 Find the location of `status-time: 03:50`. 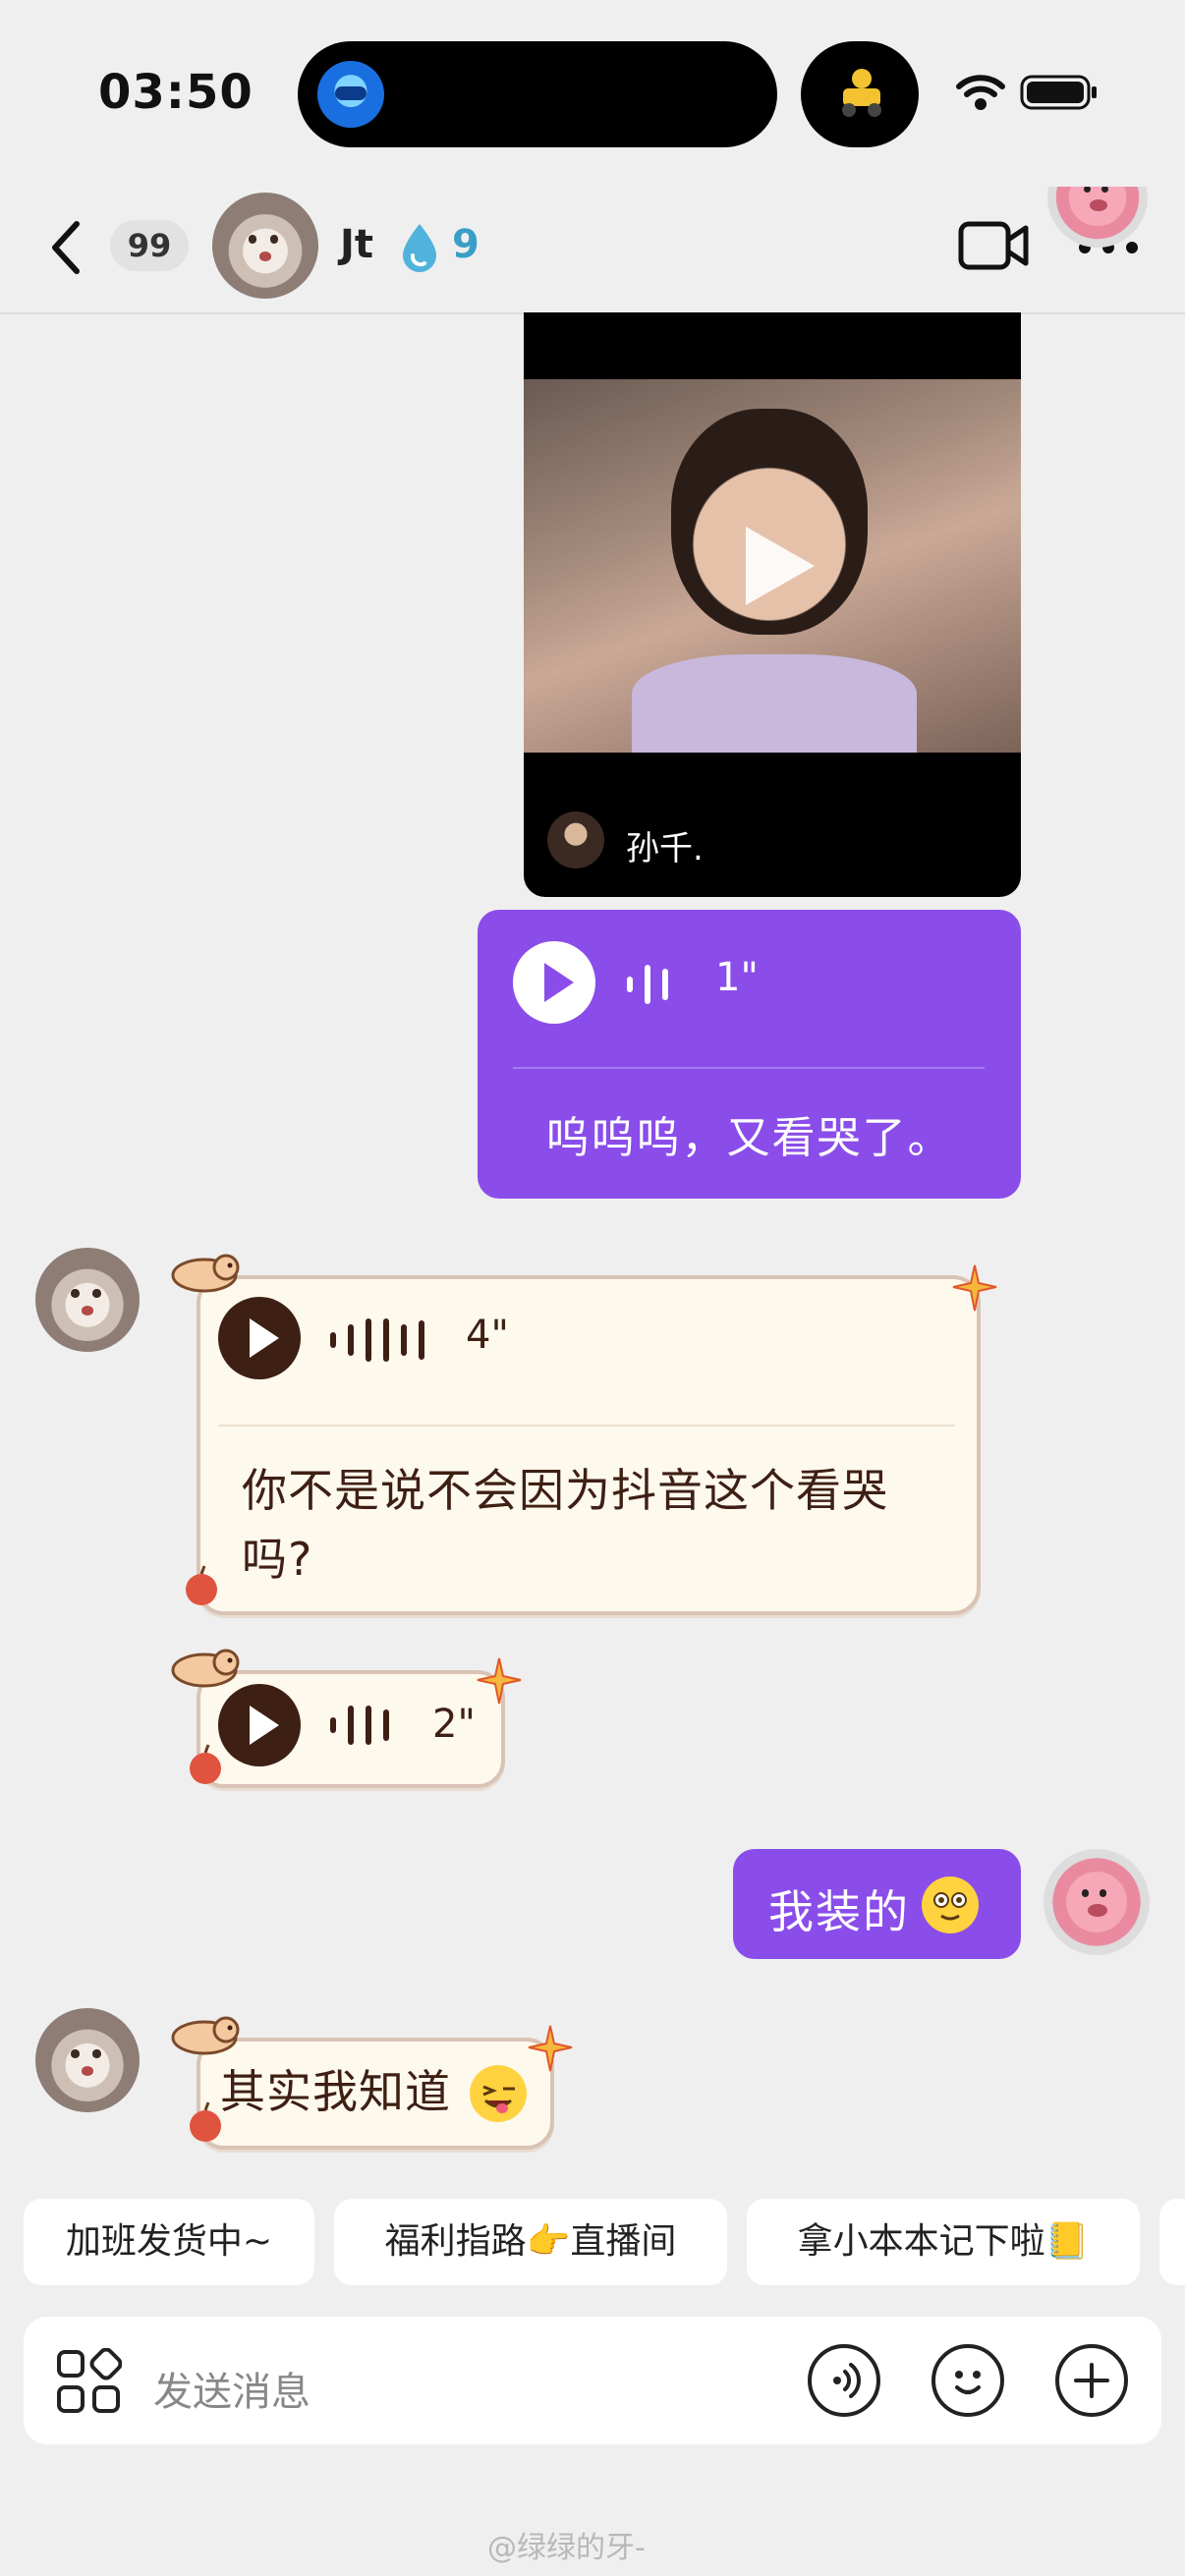

status-time: 03:50 is located at coordinates (176, 92).